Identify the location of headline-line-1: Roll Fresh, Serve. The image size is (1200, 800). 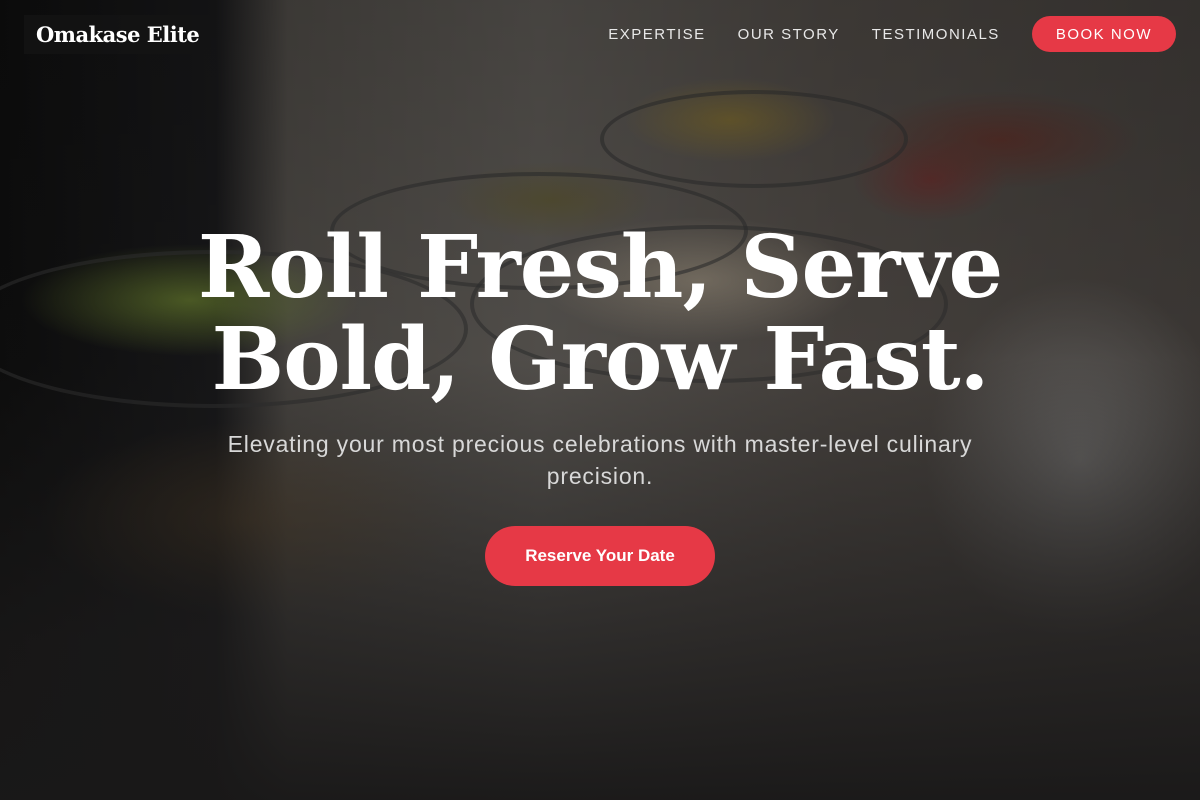
(600, 267).